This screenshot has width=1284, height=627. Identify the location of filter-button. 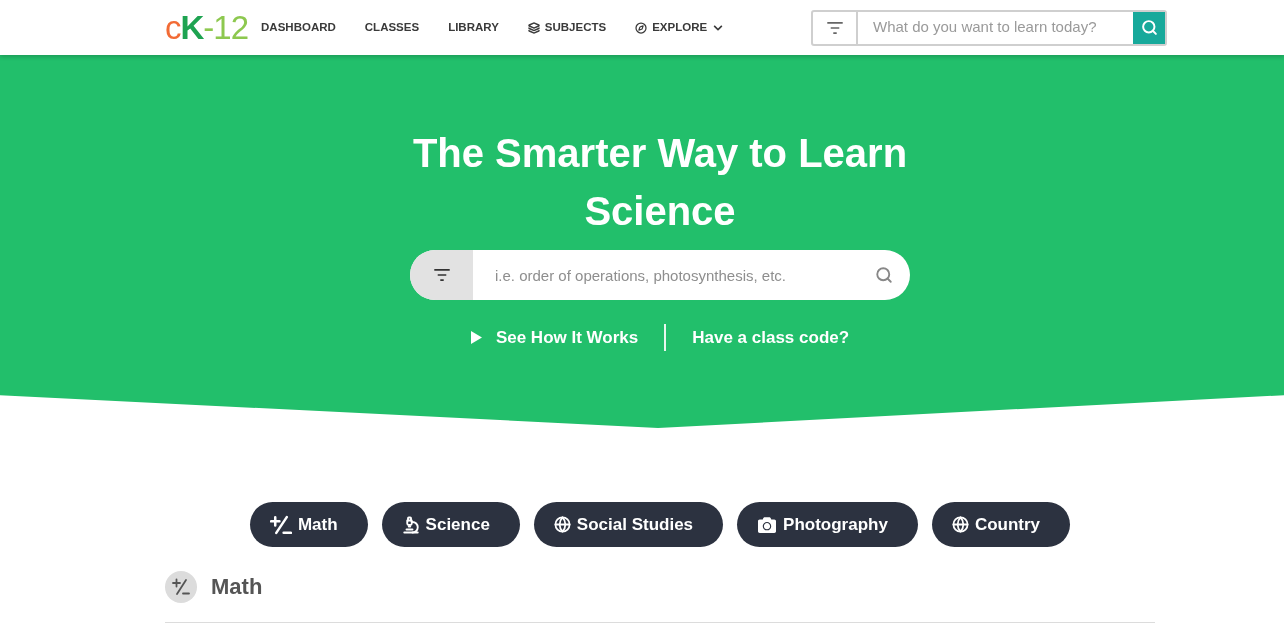
(441, 275).